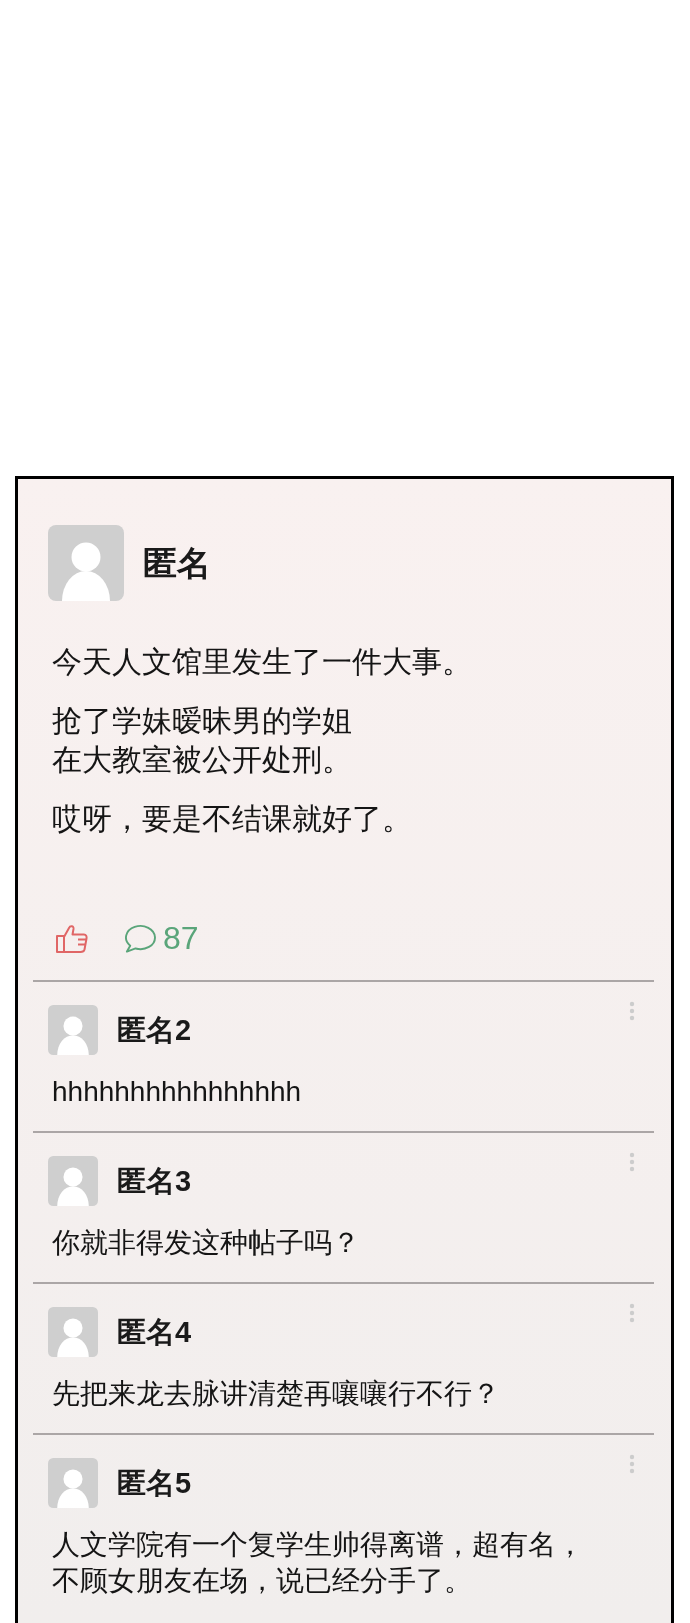  What do you see at coordinates (139, 938) in the screenshot?
I see `speech-bubble-icon` at bounding box center [139, 938].